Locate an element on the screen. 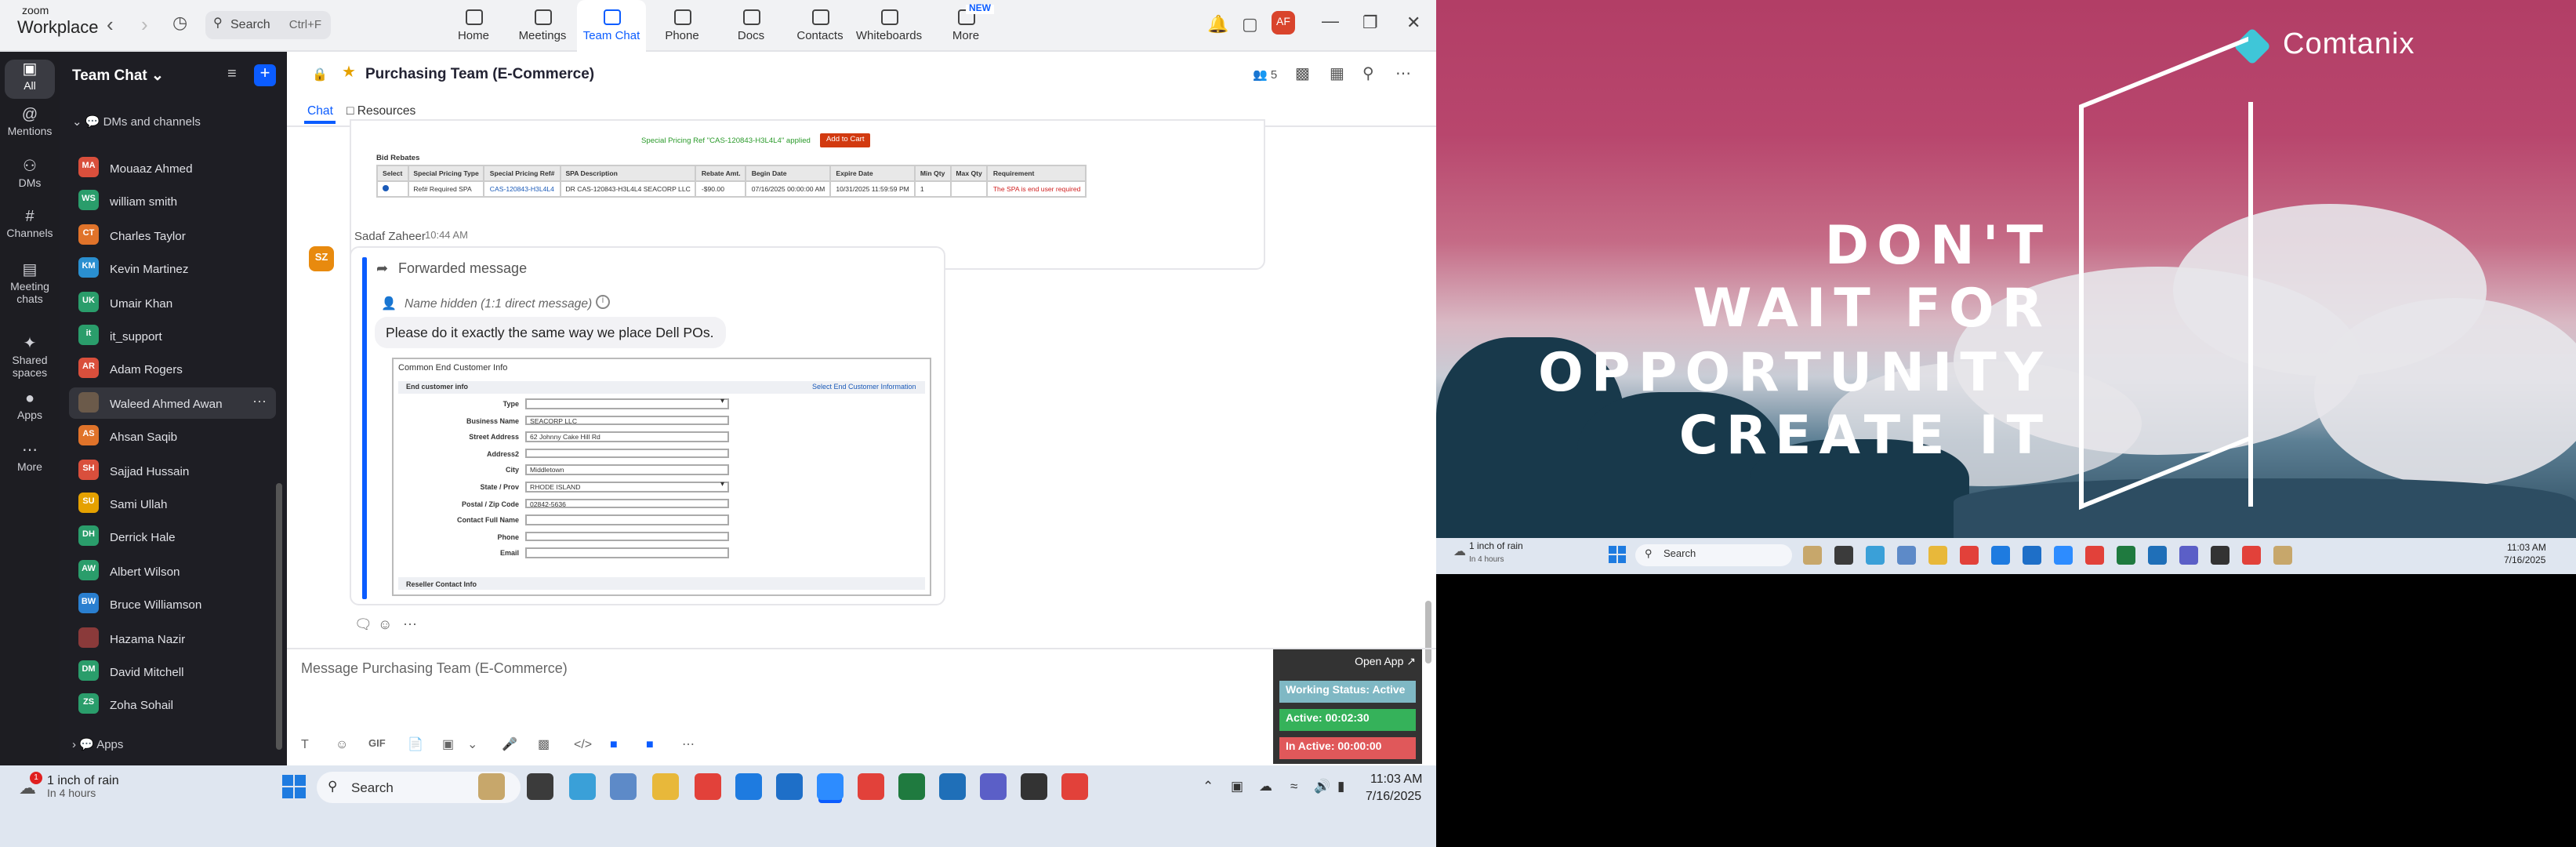 The image size is (2576, 847). sidebar-item-waleed-ahmed-awan: Waleed Ahmed Awan ⋯ is located at coordinates (173, 403).